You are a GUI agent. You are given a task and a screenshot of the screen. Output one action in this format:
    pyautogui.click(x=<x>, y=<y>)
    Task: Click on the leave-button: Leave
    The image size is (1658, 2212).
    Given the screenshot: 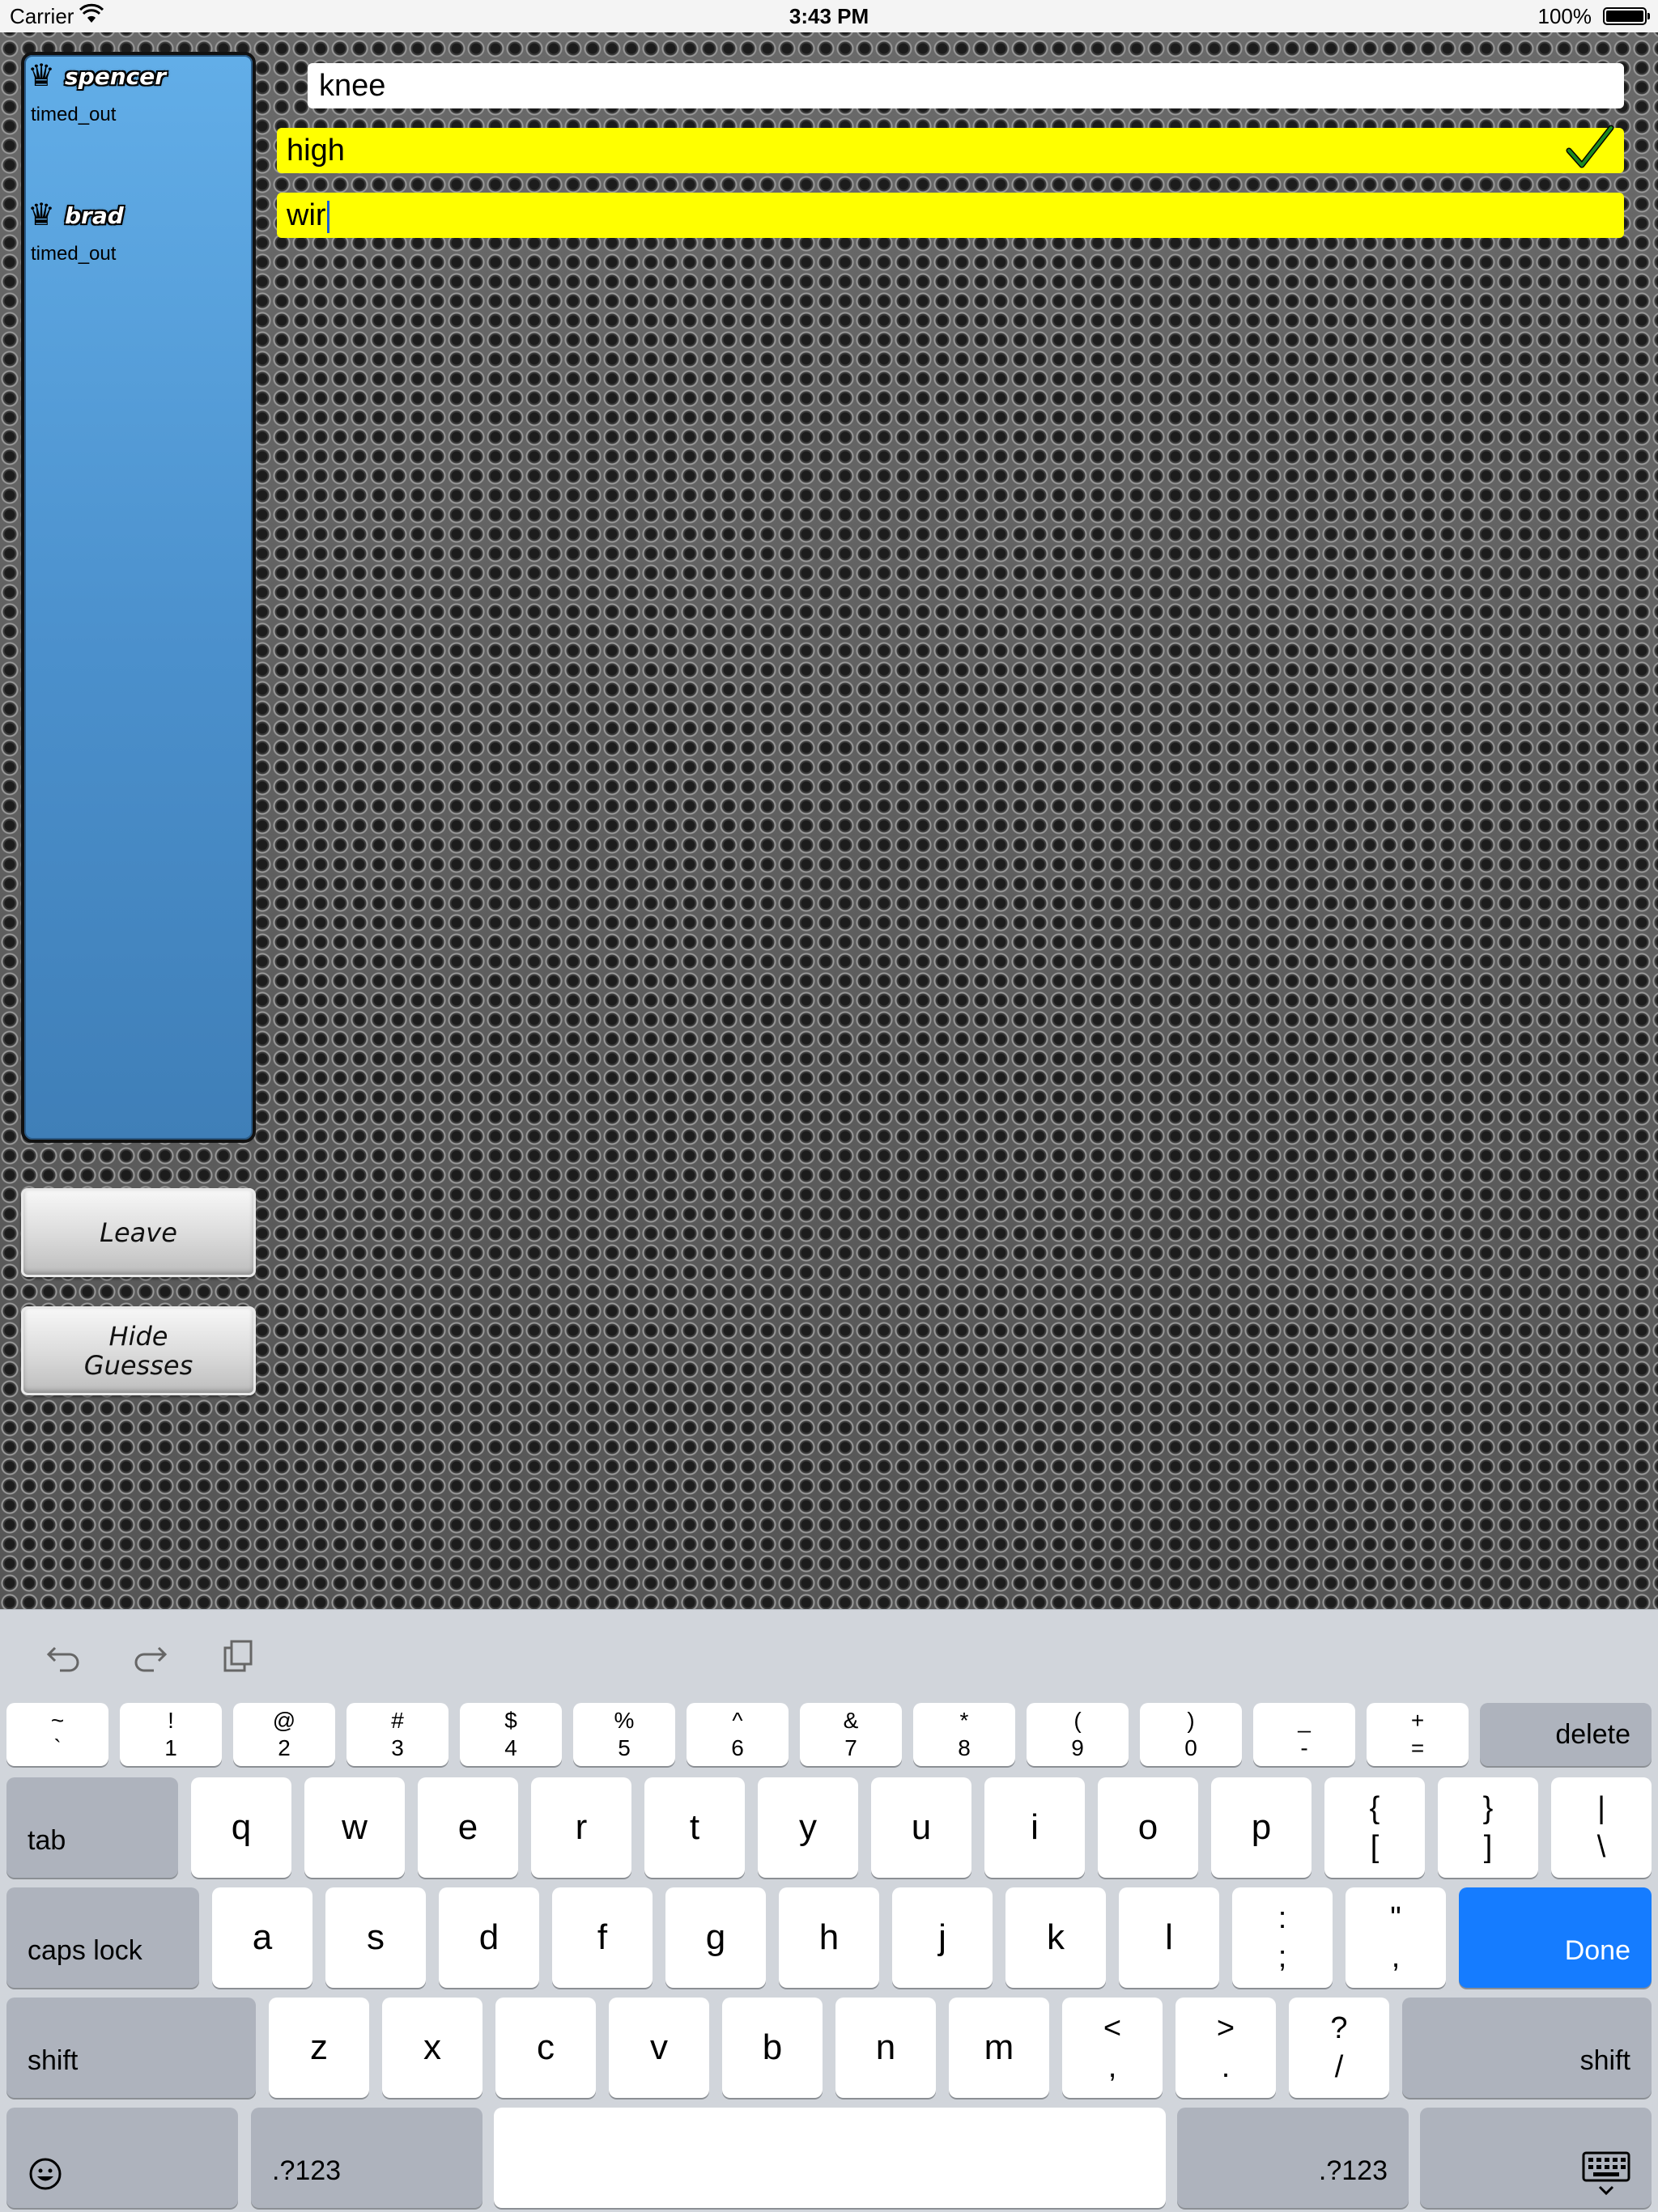 What is the action you would take?
    pyautogui.click(x=138, y=1232)
    